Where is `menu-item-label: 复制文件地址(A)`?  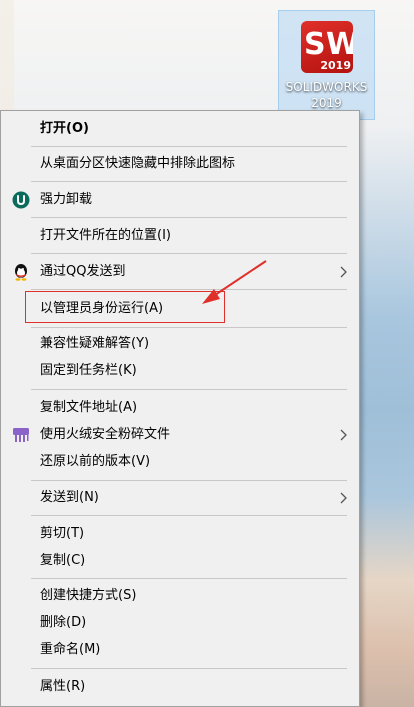
menu-item-label: 复制文件地址(A) is located at coordinates (89, 407).